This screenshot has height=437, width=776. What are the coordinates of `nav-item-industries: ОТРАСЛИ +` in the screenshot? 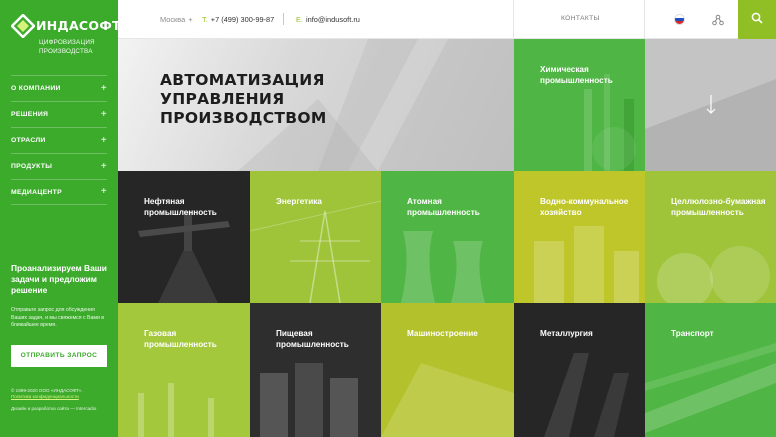 It's located at (59, 140).